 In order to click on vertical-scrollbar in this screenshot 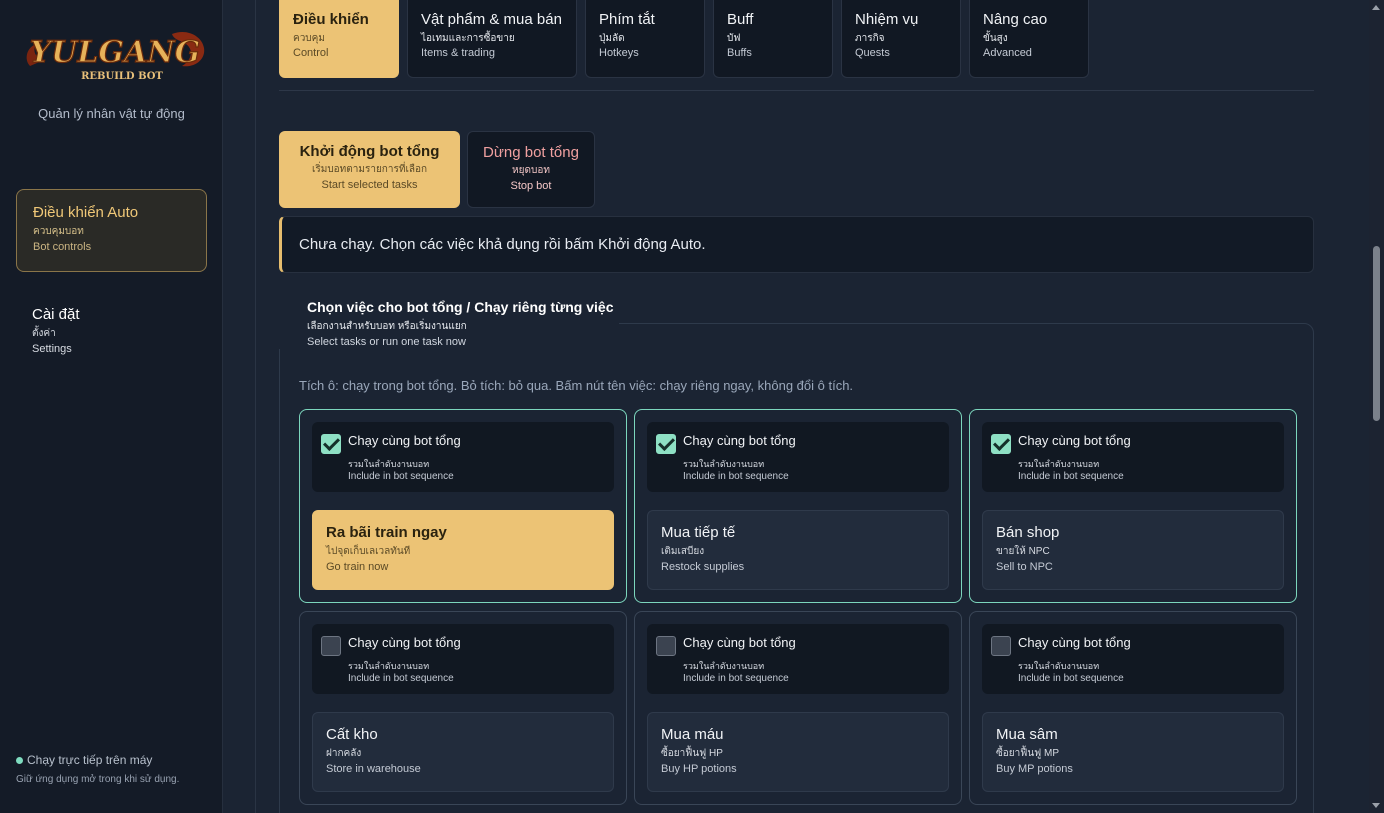, I will do `click(1376, 406)`.